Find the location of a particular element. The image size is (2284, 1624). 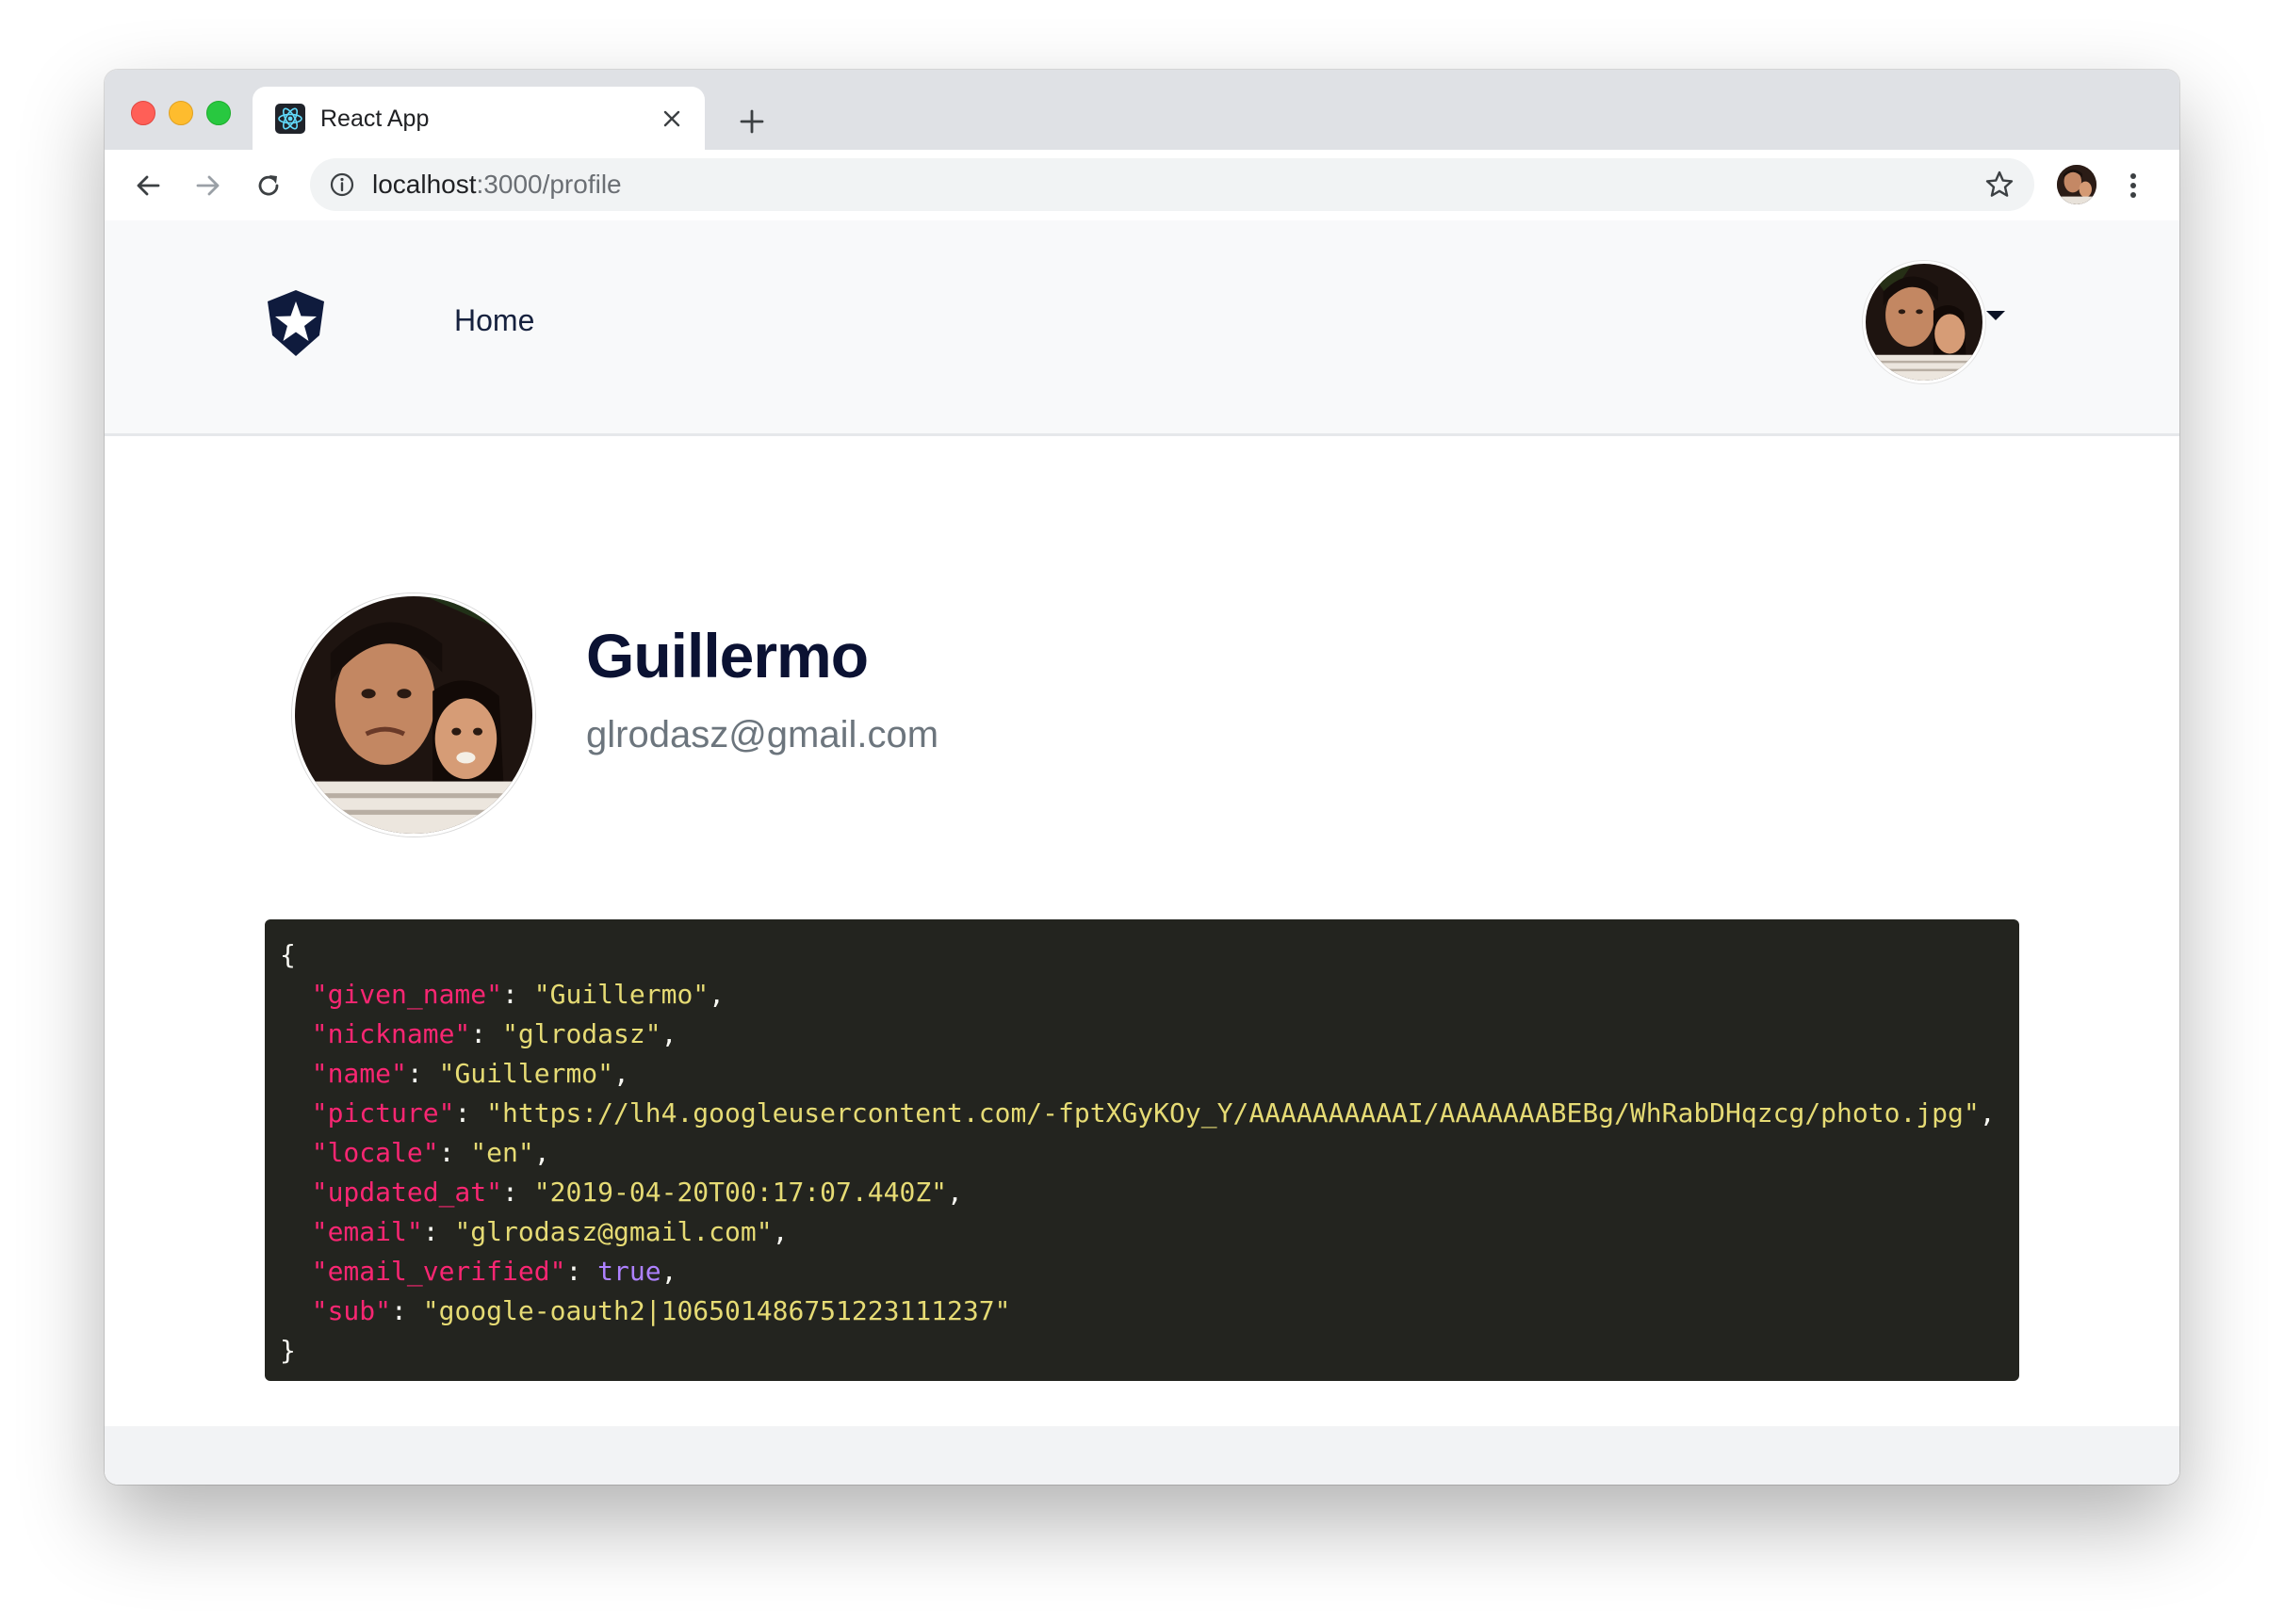

json-key: "email" is located at coordinates (367, 1231).